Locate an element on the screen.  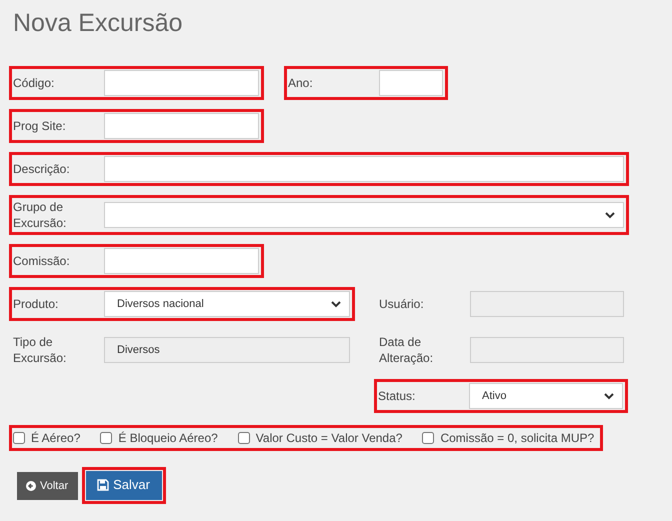
select-field: Ativo is located at coordinates (546, 396).